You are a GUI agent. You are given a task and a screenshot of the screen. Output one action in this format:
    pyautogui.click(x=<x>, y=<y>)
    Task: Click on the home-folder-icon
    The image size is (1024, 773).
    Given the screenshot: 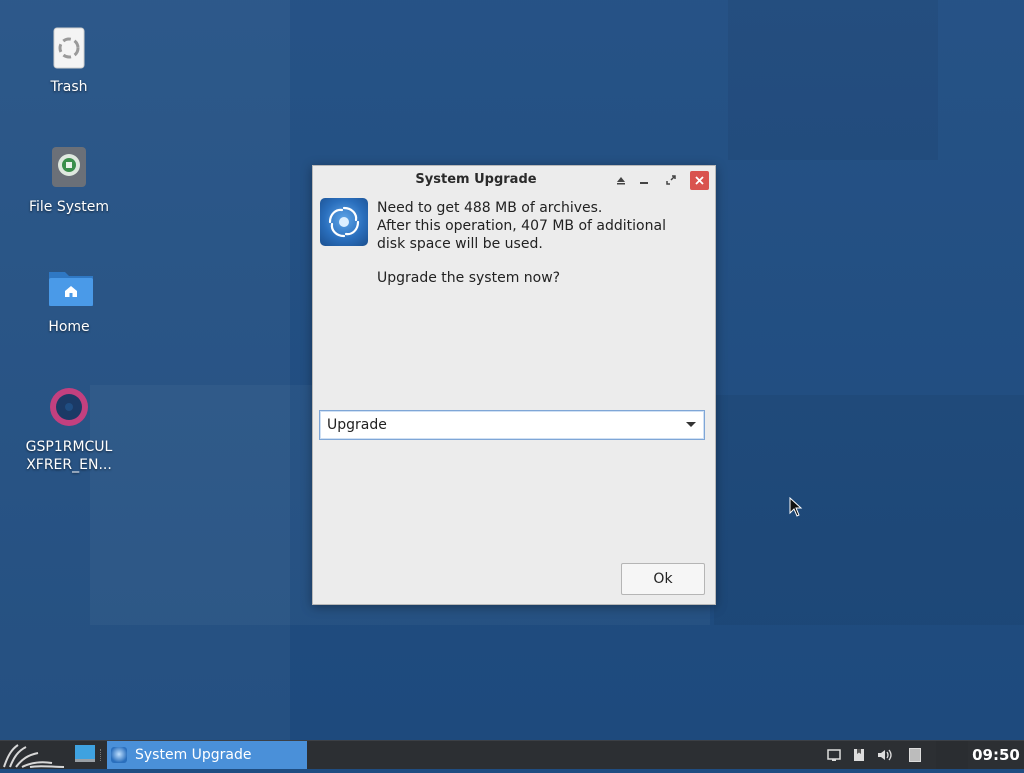 What is the action you would take?
    pyautogui.click(x=70, y=288)
    